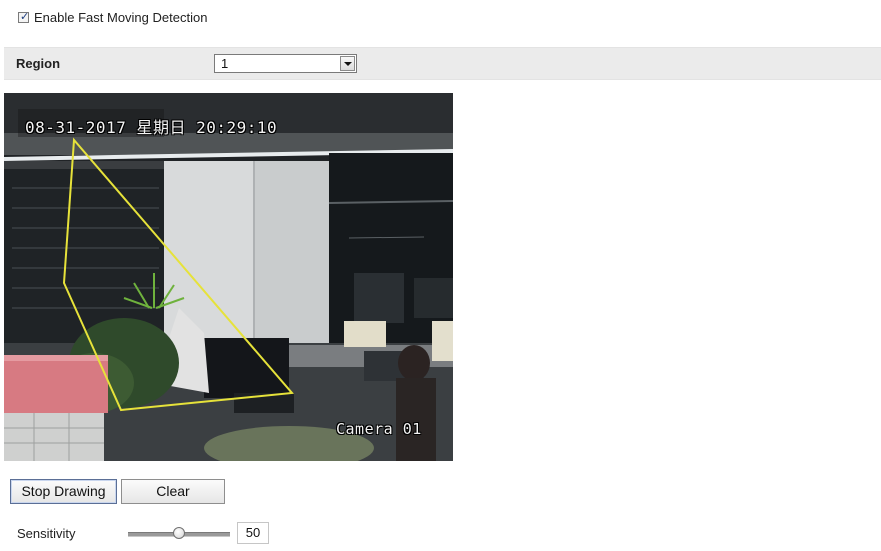 The width and height of the screenshot is (881, 551). I want to click on region-row: Region 1, so click(442, 63).